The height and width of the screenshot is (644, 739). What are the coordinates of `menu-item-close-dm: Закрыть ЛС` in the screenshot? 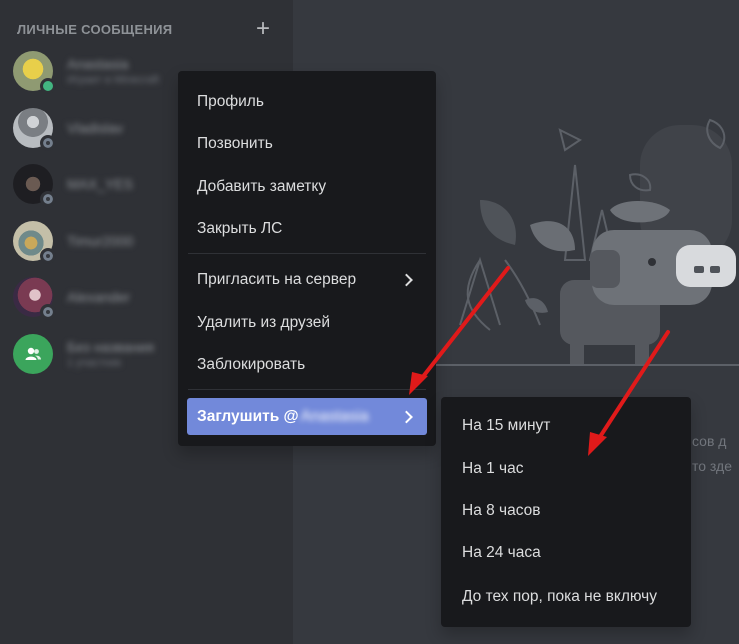 It's located at (307, 229).